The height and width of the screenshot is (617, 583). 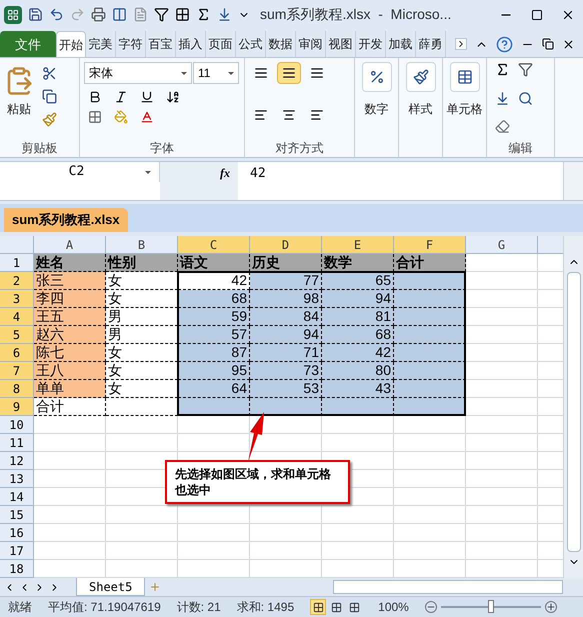 What do you see at coordinates (214, 245) in the screenshot?
I see `column-header: C` at bounding box center [214, 245].